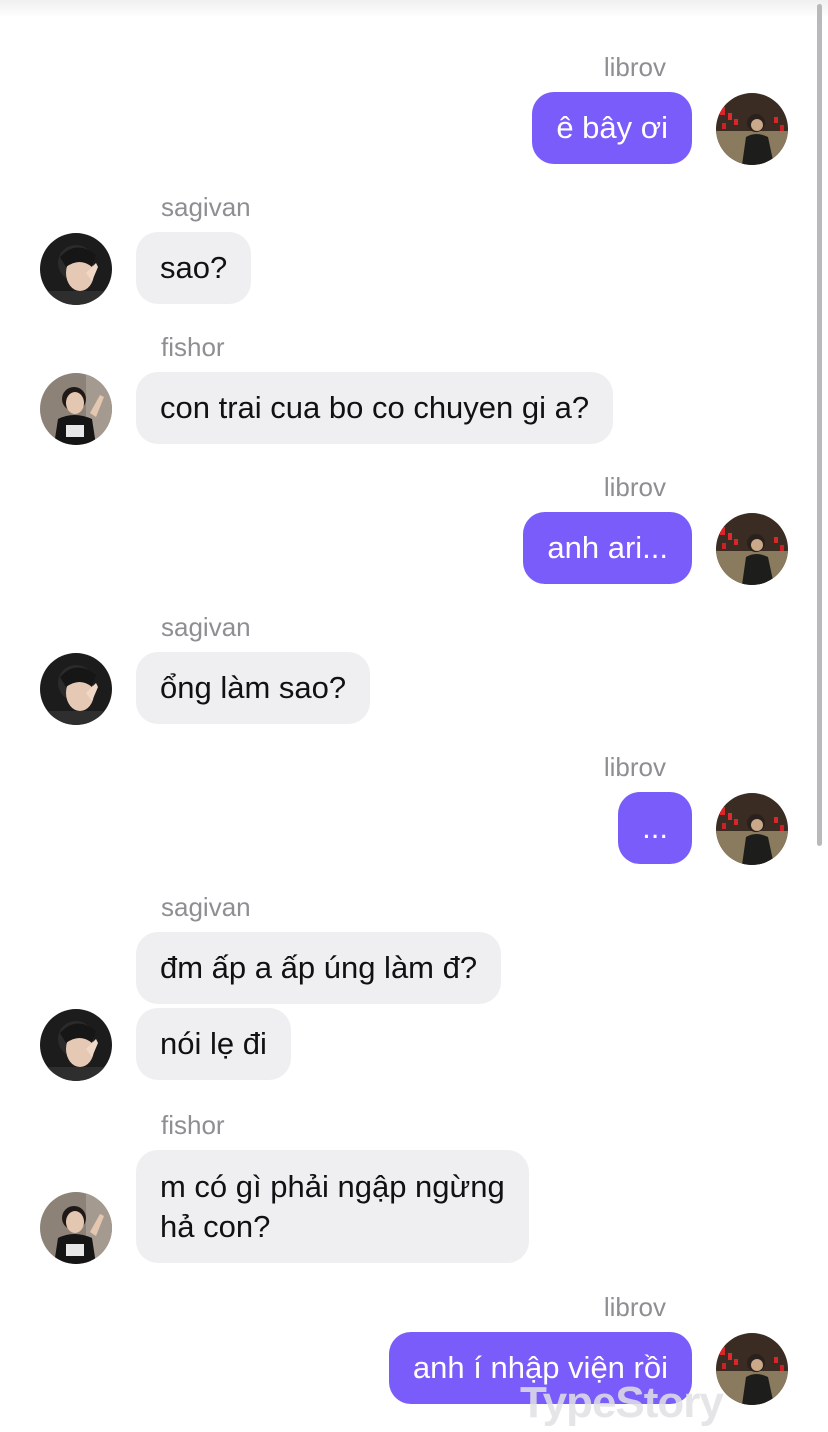 Image resolution: width=828 pixels, height=1432 pixels. What do you see at coordinates (819, 425) in the screenshot?
I see `scrollbar` at bounding box center [819, 425].